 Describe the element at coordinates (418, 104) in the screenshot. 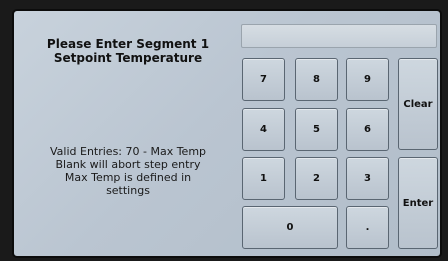

I see `clear-button: Clear` at that location.